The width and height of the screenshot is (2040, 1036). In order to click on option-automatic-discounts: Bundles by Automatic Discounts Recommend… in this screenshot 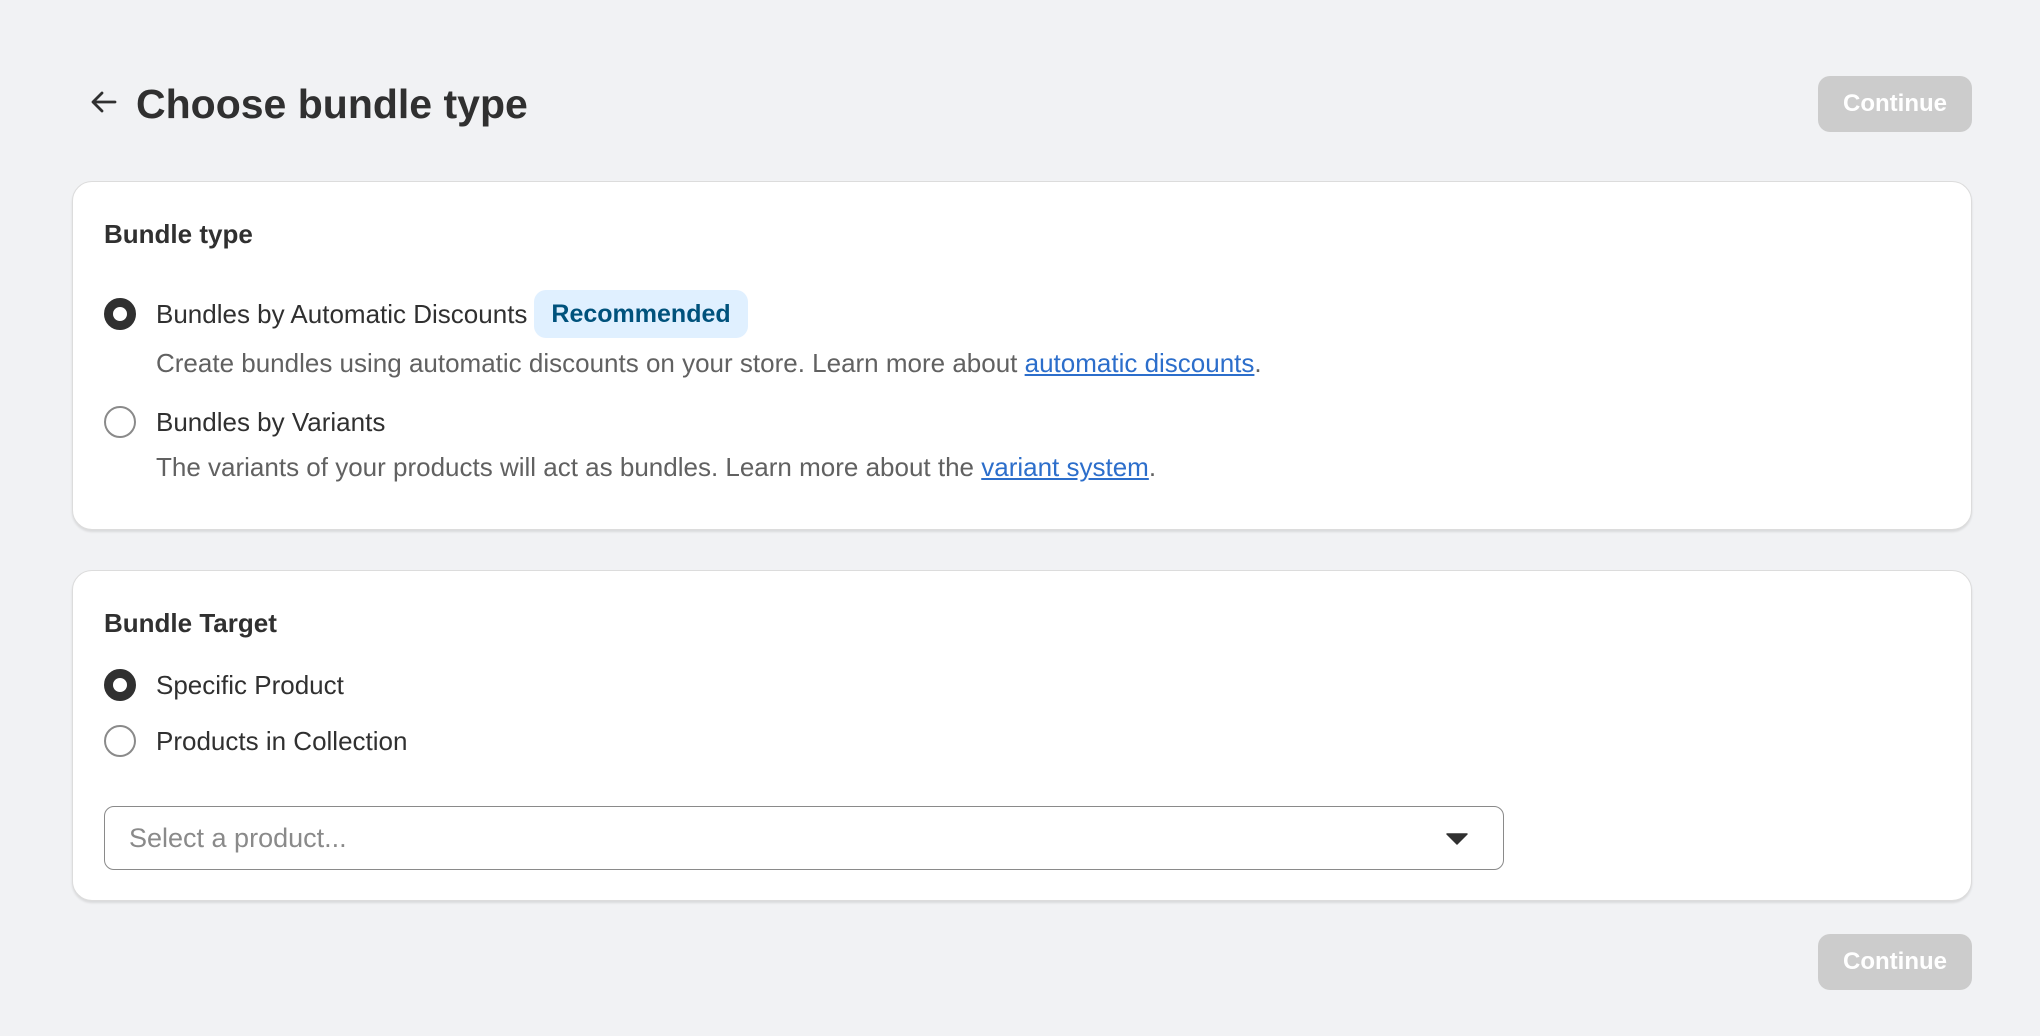, I will do `click(426, 314)`.